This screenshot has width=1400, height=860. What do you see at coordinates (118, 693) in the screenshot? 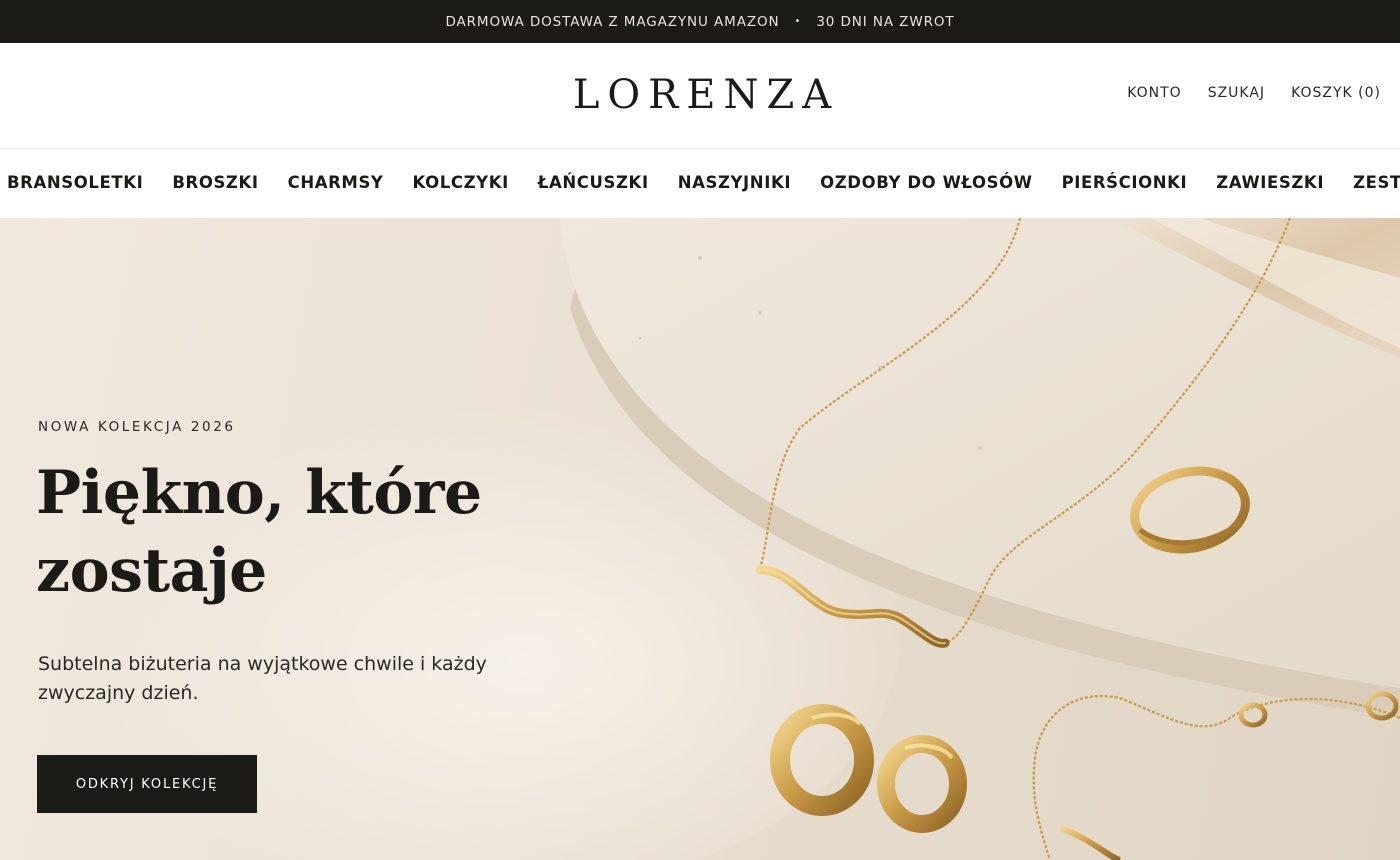
I see `hero-subtitle-line-2: zwyczajny dzień.` at bounding box center [118, 693].